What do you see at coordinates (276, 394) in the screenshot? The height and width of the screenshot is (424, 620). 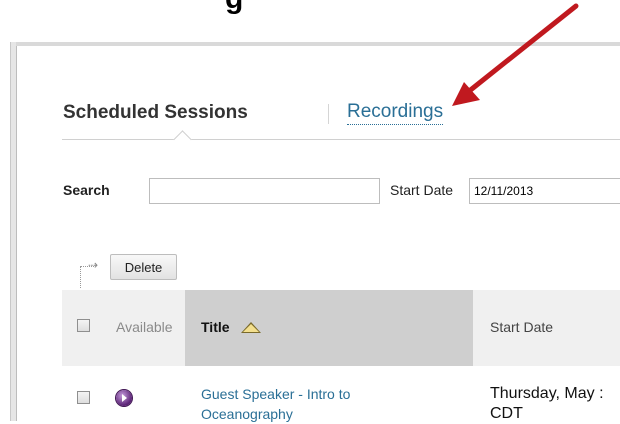 I see `session-title-line1: Guest Speaker - Intro to` at bounding box center [276, 394].